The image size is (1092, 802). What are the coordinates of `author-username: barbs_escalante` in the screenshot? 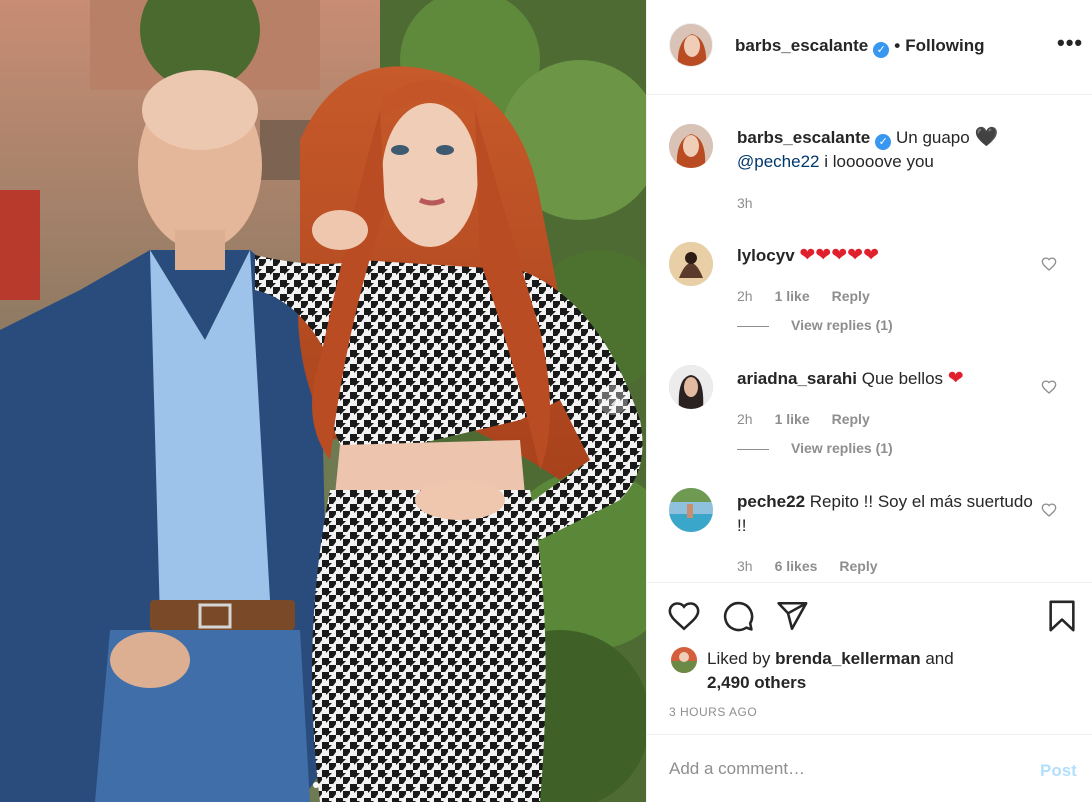 It's located at (801, 45).